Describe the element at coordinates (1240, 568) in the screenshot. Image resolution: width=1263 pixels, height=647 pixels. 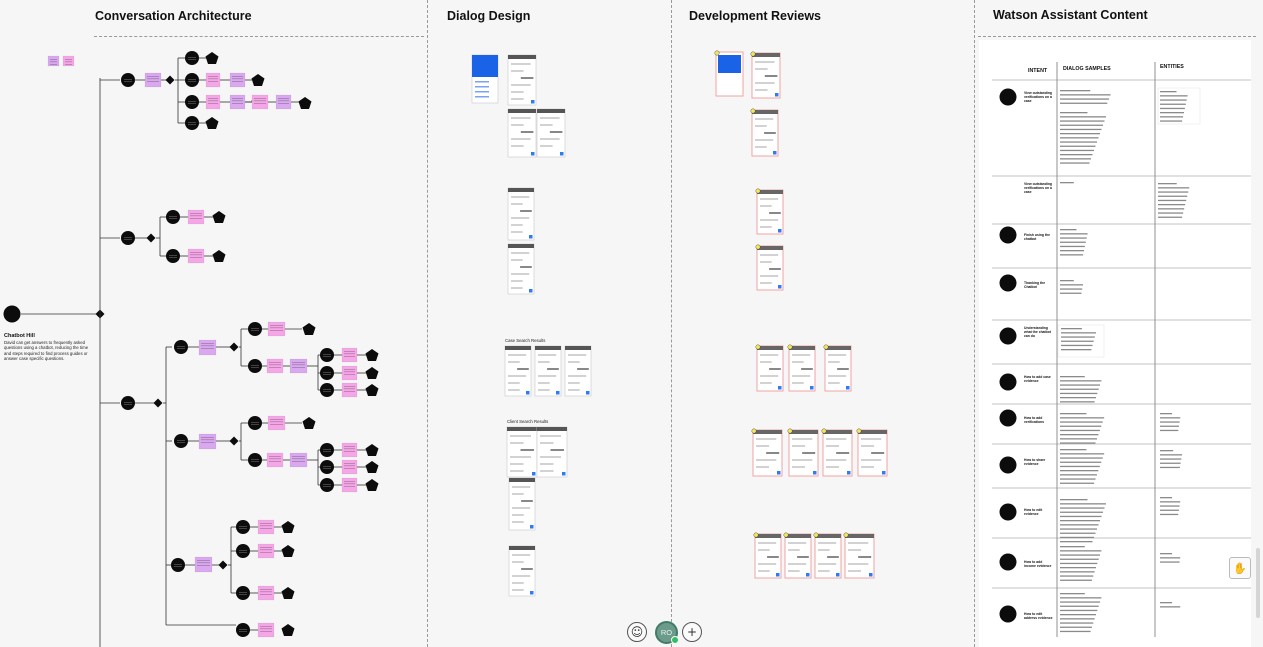
I see `hand-tool-icon: ✋` at that location.